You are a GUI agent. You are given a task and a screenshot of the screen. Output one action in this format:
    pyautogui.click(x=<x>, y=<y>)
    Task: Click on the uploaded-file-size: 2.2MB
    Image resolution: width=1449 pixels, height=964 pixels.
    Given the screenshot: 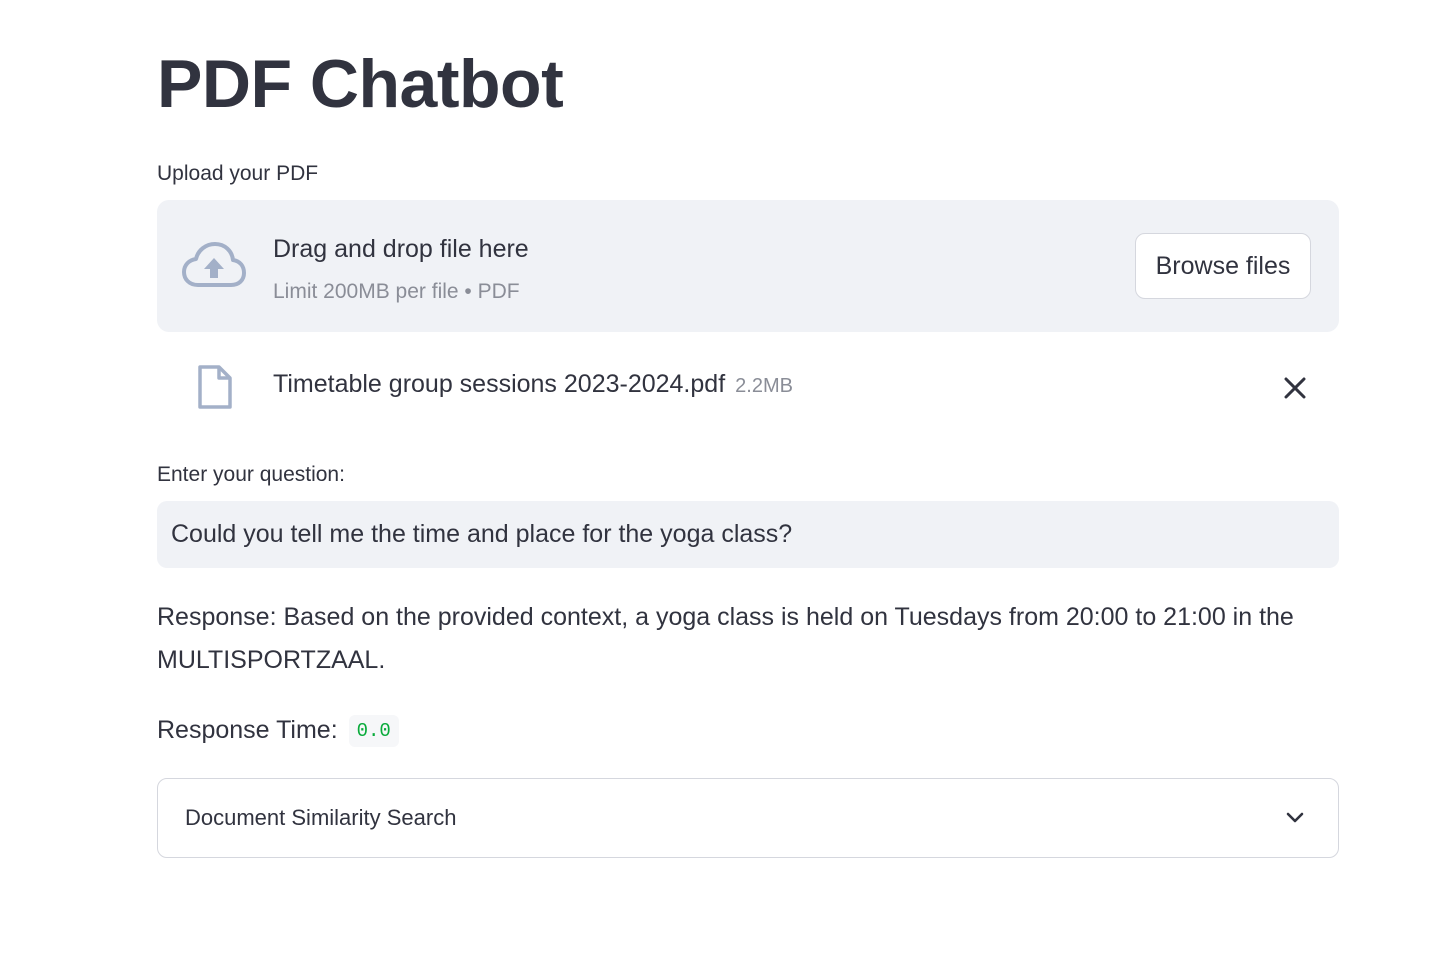 What is the action you would take?
    pyautogui.click(x=764, y=386)
    